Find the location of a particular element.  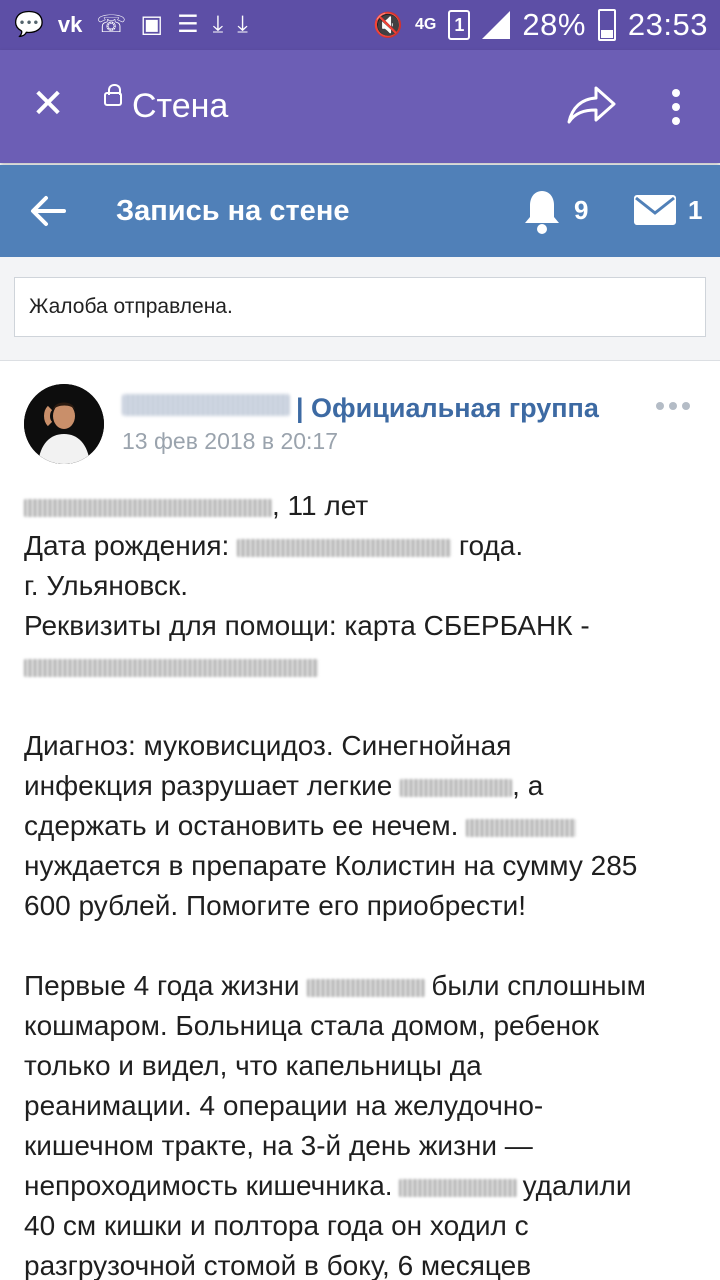

avatar-image is located at coordinates (64, 424).